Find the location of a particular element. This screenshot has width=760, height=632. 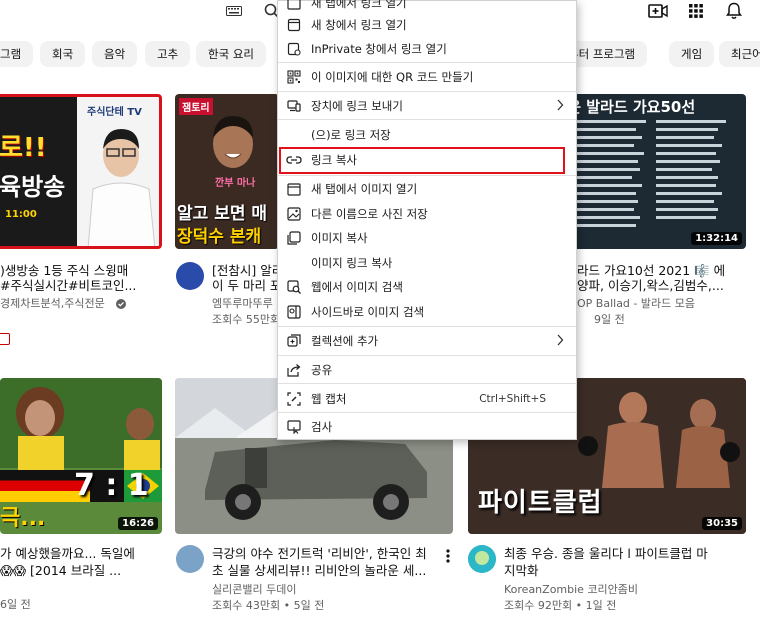

collection-icon is located at coordinates (294, 341).